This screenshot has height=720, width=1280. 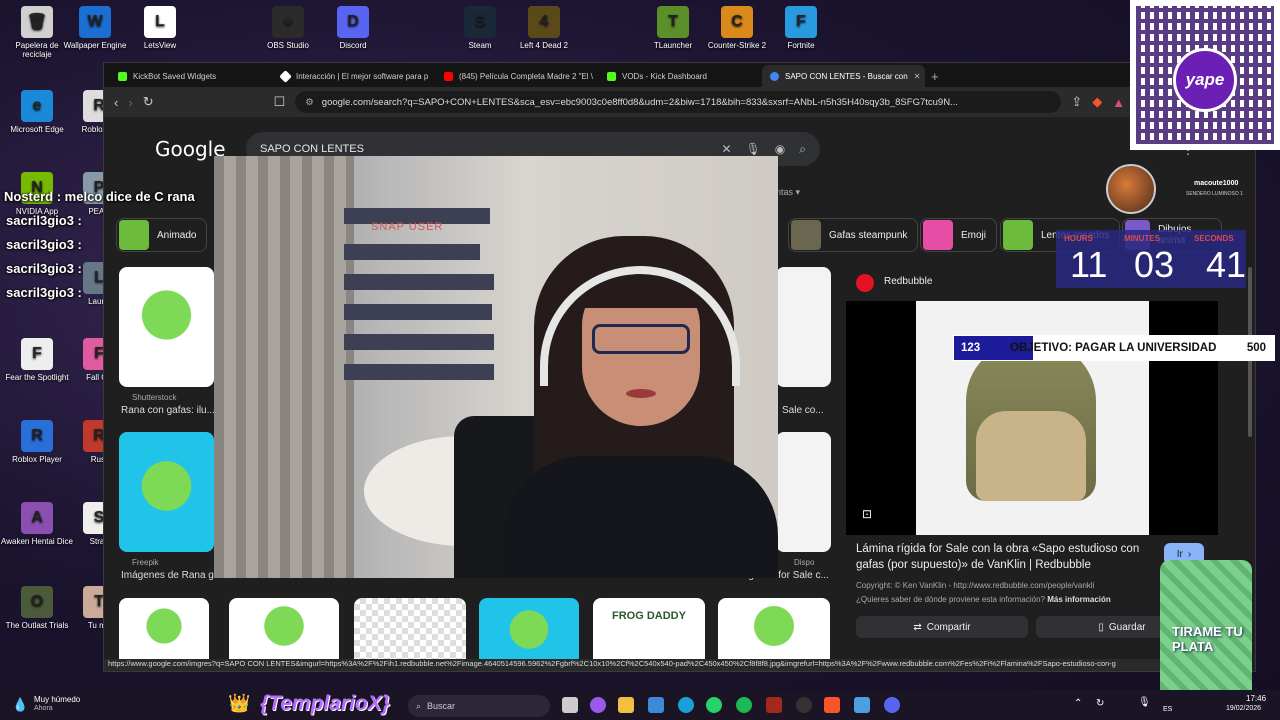 What do you see at coordinates (239, 703) in the screenshot?
I see `crown-icon: 👑` at bounding box center [239, 703].